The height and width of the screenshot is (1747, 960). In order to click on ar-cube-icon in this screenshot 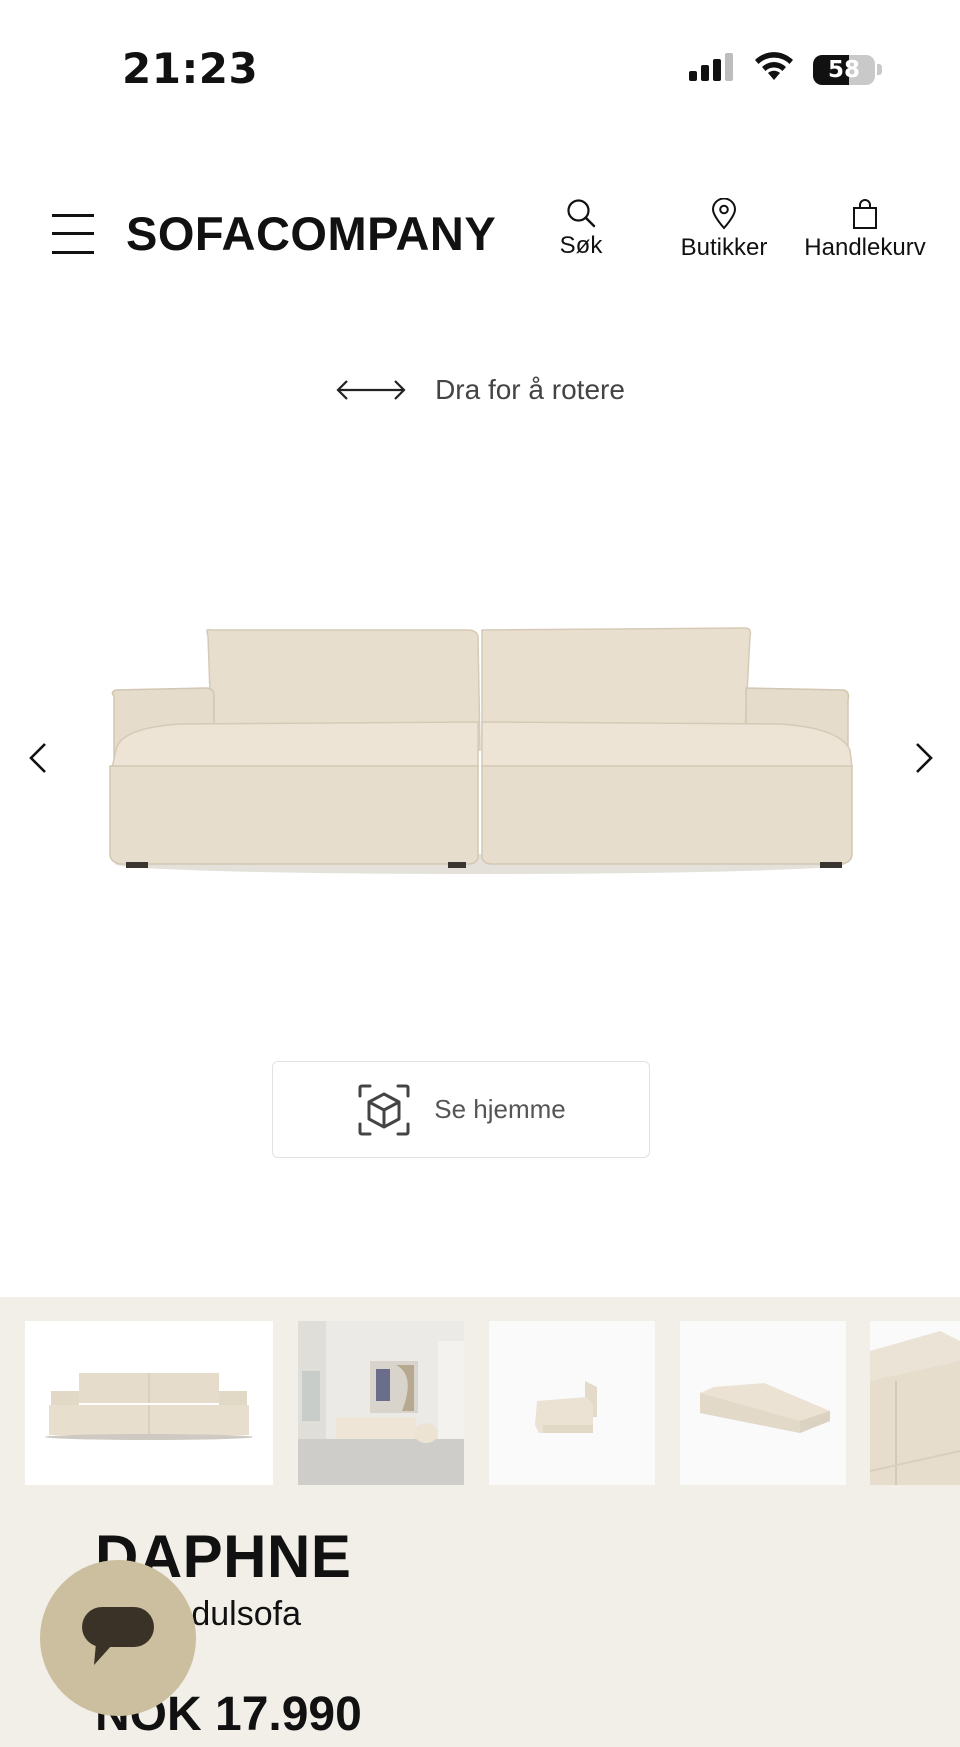, I will do `click(384, 1109)`.